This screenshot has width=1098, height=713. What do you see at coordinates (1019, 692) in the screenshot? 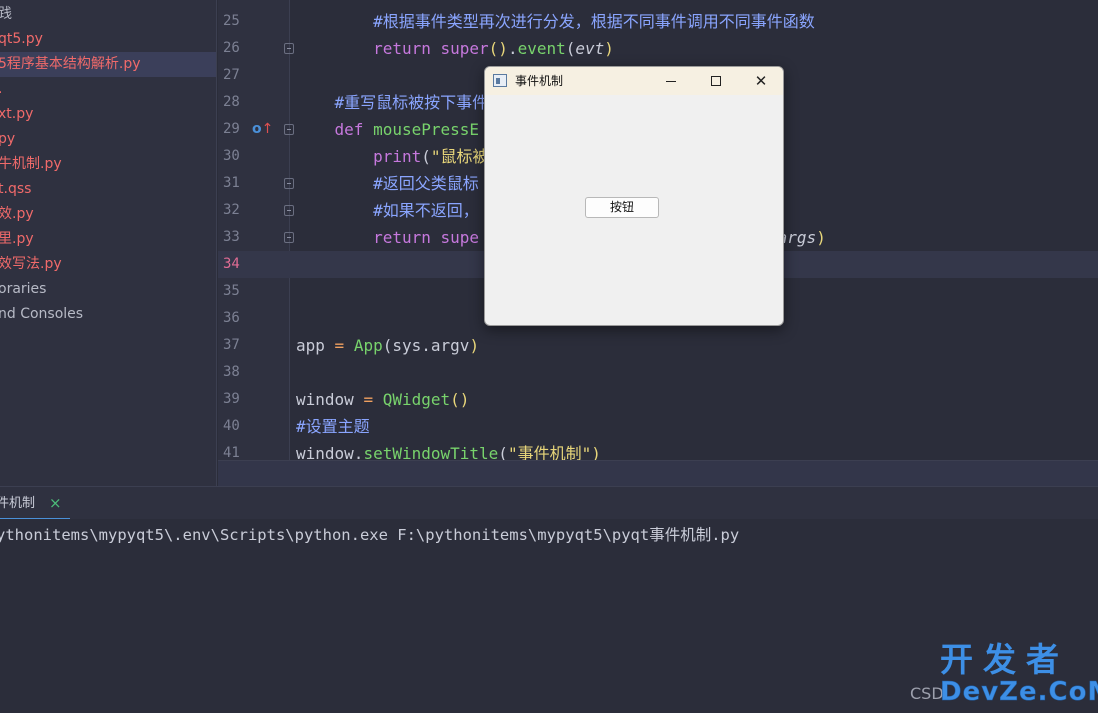
I see `watermark-logo-en: DevZe.CoM` at bounding box center [1019, 692].